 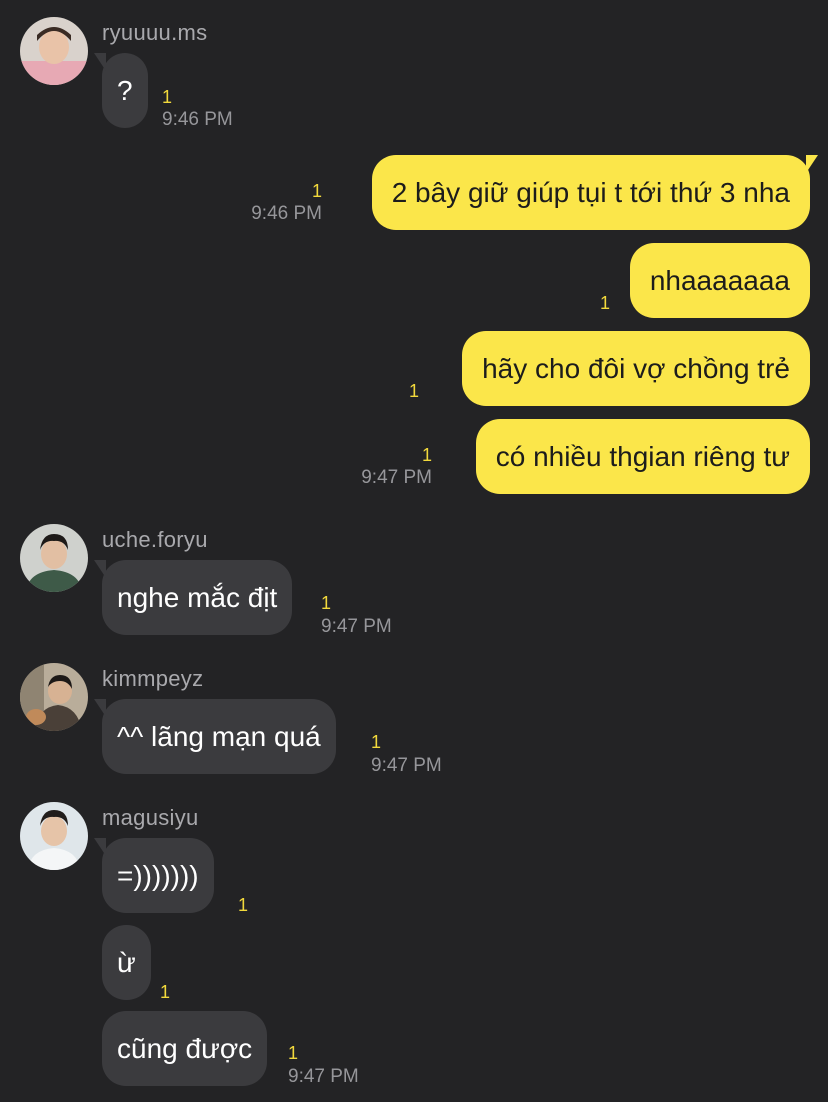 What do you see at coordinates (215, 736) in the screenshot?
I see `message-bubble: ^^ lãng mạn quá` at bounding box center [215, 736].